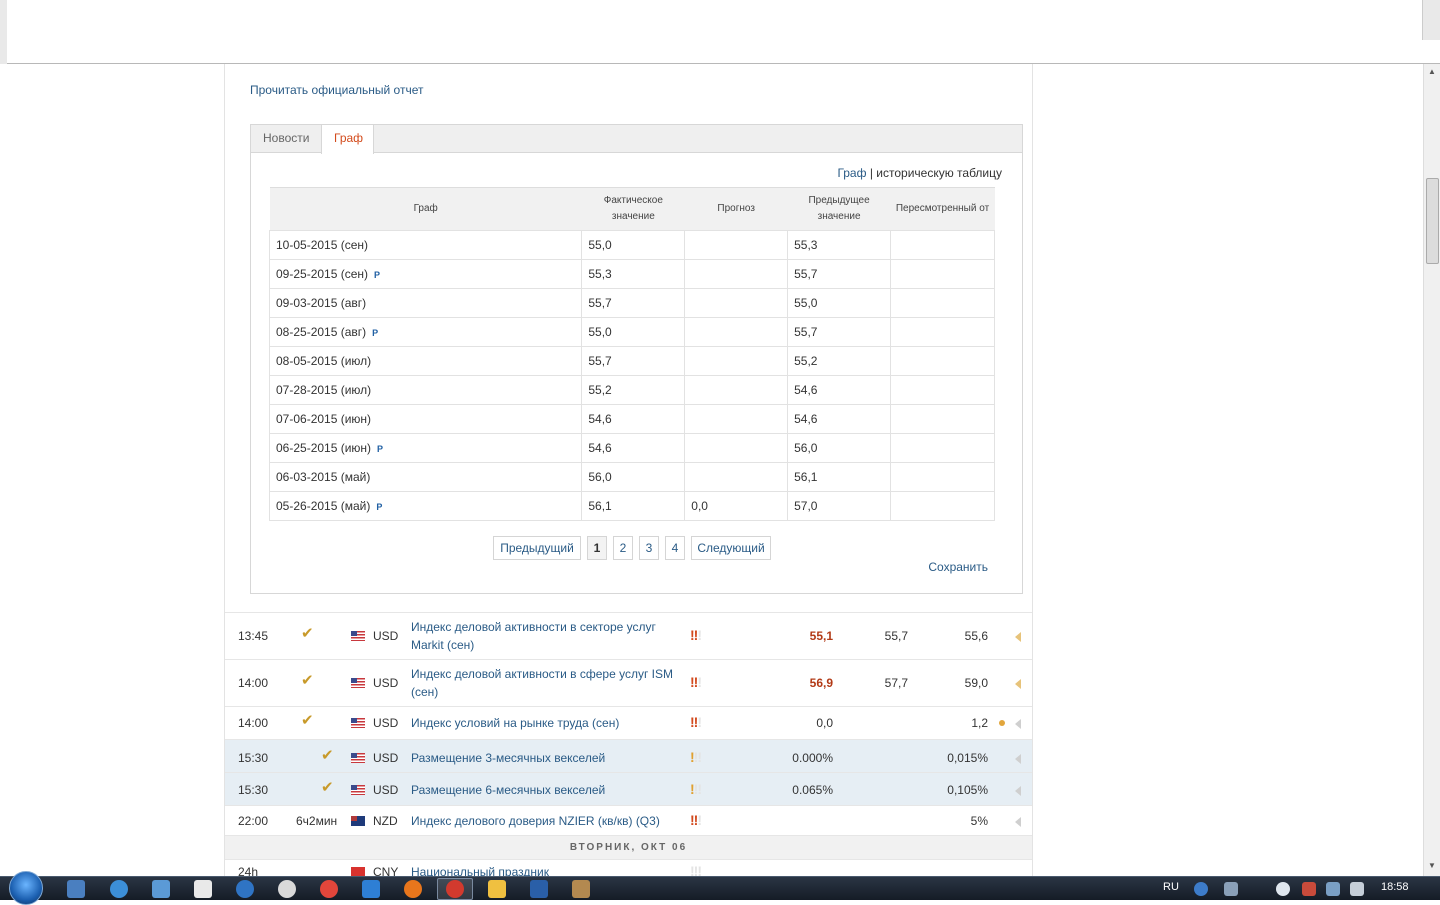 This screenshot has width=1440, height=905. Describe the element at coordinates (806, 477) in the screenshot. I see `history-previous-text: 56,1` at that location.